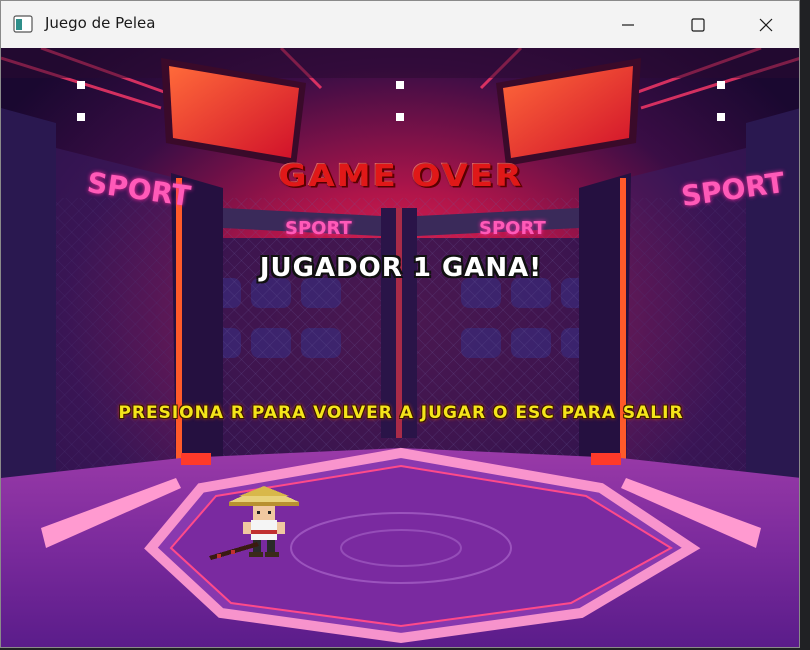 Image resolution: width=810 pixels, height=650 pixels. Describe the element at coordinates (400, 24) in the screenshot. I see `title-bar: Juego de Pelea` at that location.